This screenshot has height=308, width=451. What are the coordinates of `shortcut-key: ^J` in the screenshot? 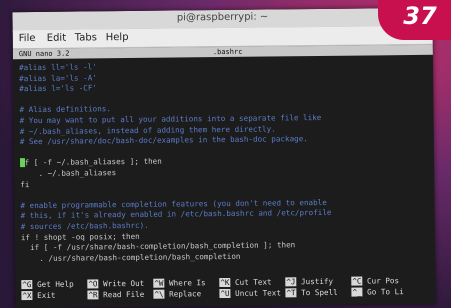 It's located at (291, 282).